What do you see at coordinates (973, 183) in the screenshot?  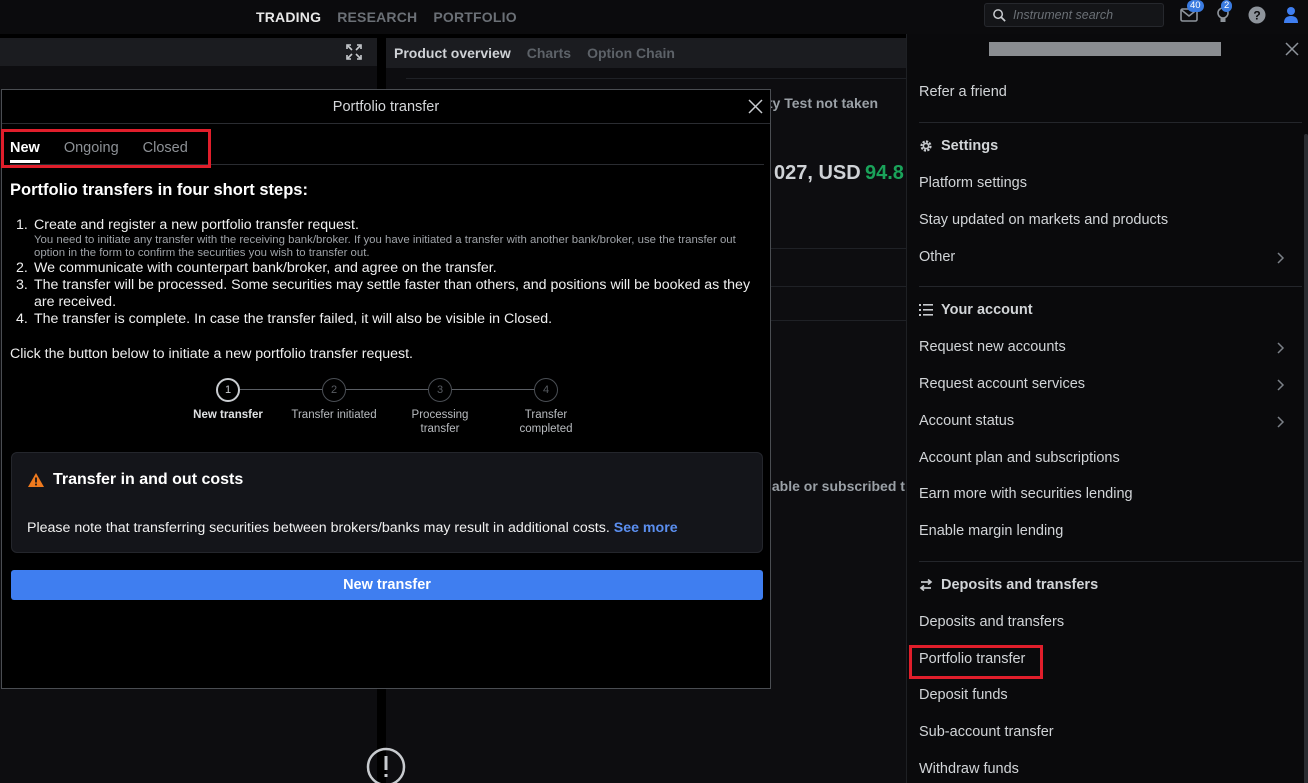 I see `menu-platform-settings: Platform settings` at bounding box center [973, 183].